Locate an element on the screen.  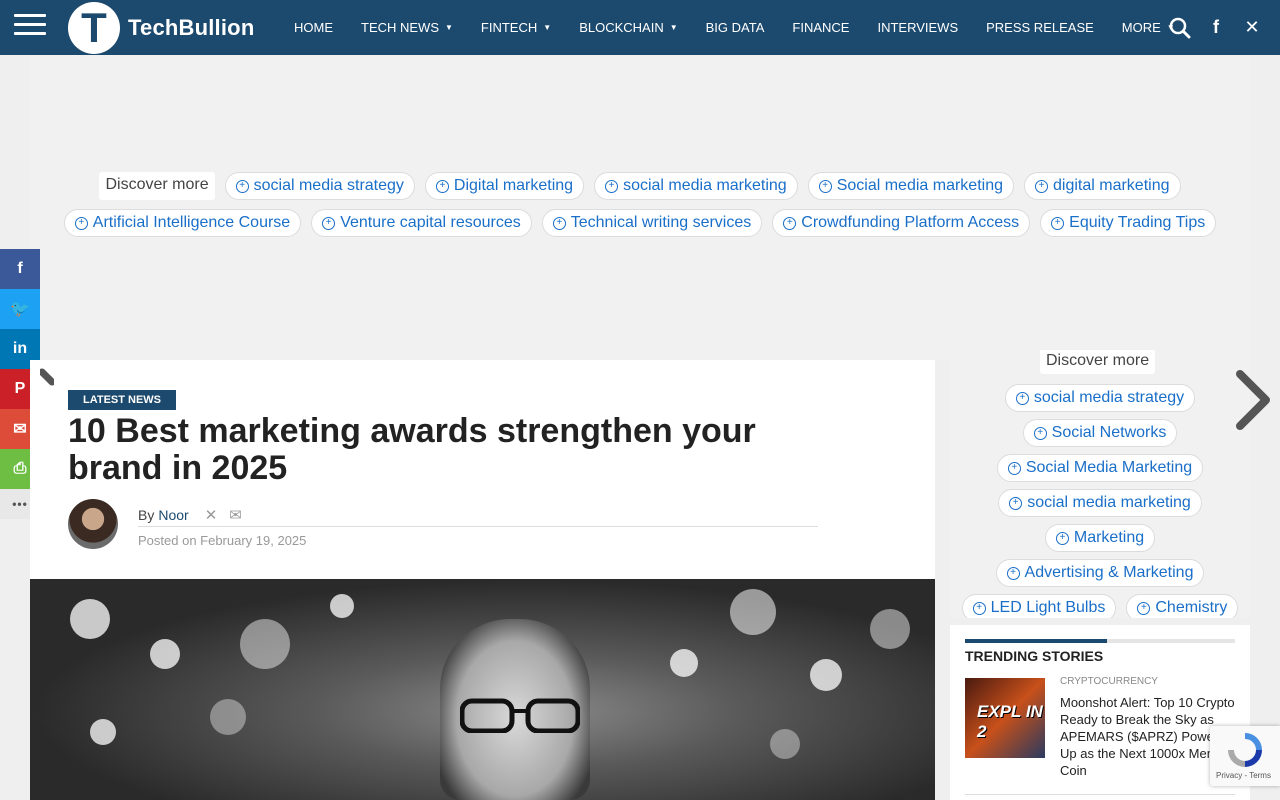
ad-topic-chip: + Social media marketing is located at coordinates (910, 186).